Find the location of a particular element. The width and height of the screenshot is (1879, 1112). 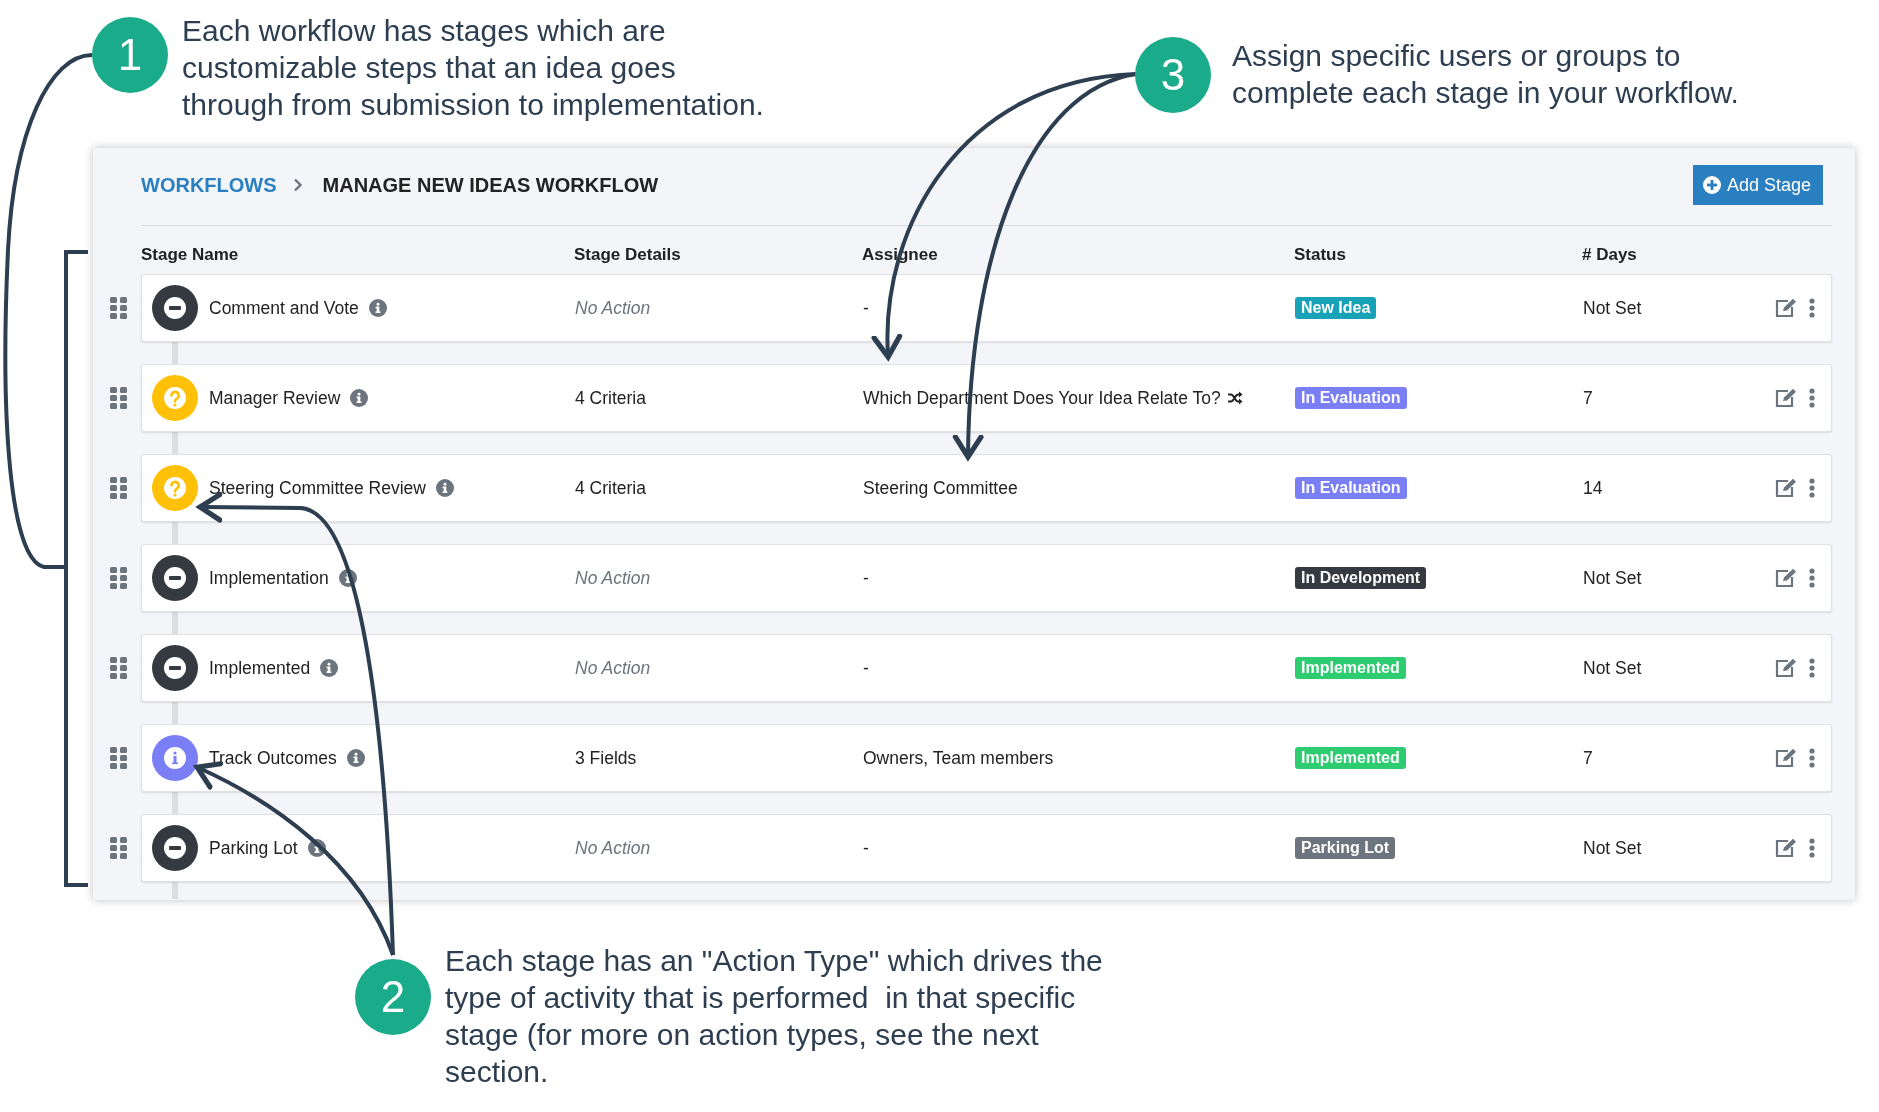

column-header: Status is located at coordinates (1320, 255).